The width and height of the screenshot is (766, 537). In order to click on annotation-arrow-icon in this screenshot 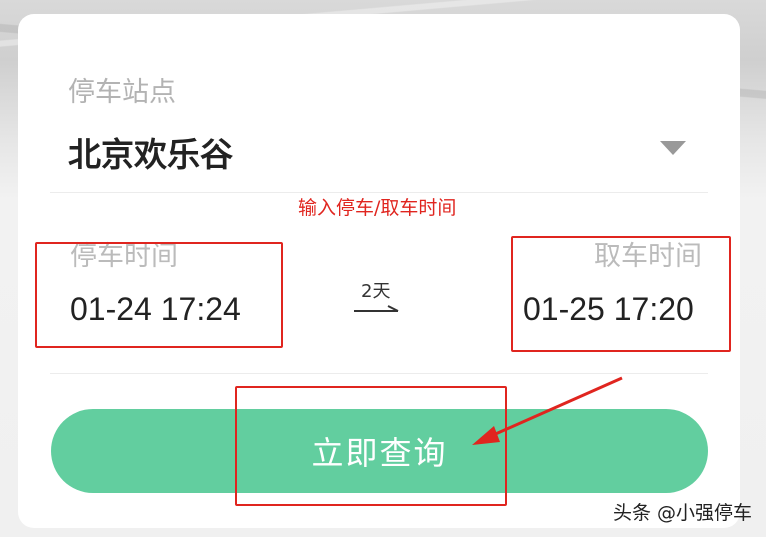, I will do `click(547, 410)`.